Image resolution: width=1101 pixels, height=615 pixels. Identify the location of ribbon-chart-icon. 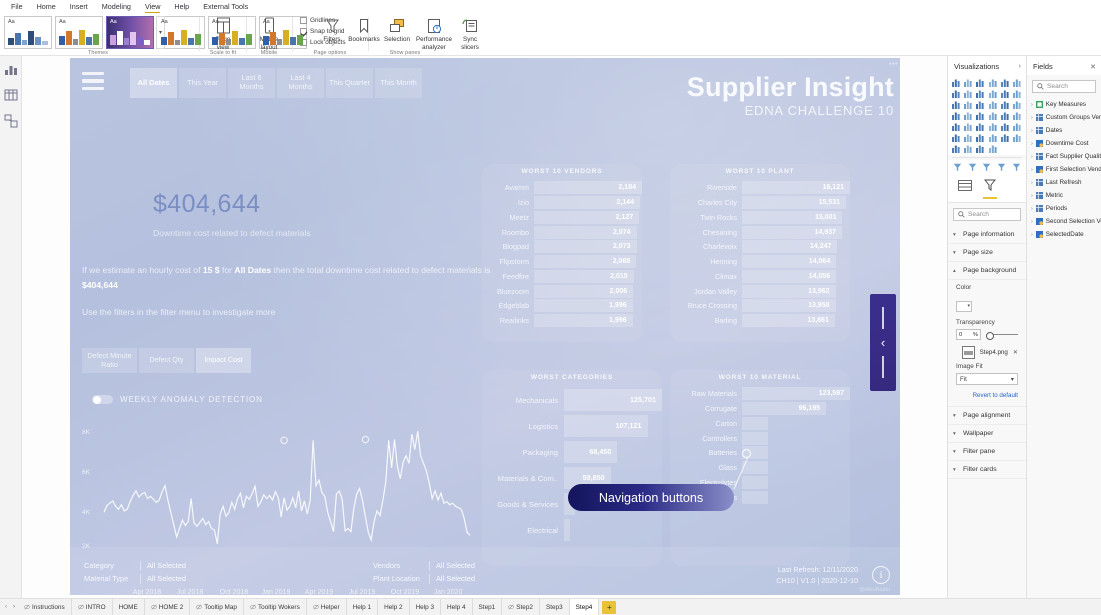
(1017, 93).